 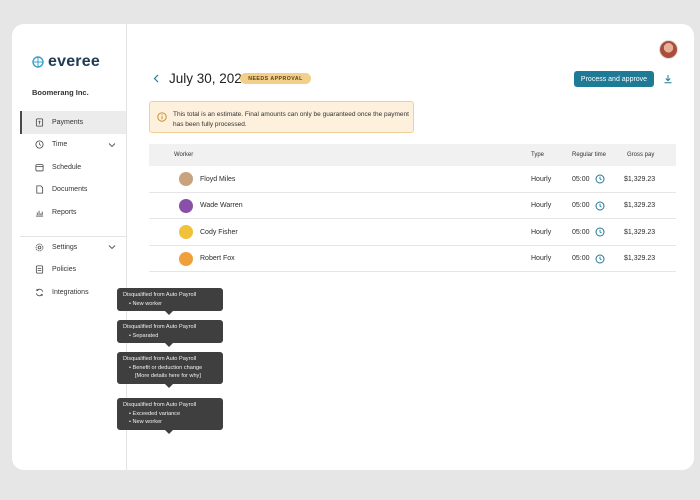 What do you see at coordinates (73, 145) in the screenshot?
I see `nav-item-time: Time` at bounding box center [73, 145].